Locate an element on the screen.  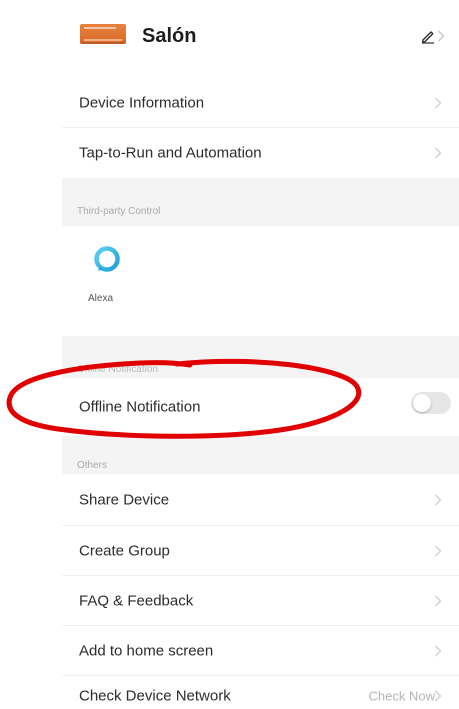
offline-notification-label: Offline Notification is located at coordinates (140, 407).